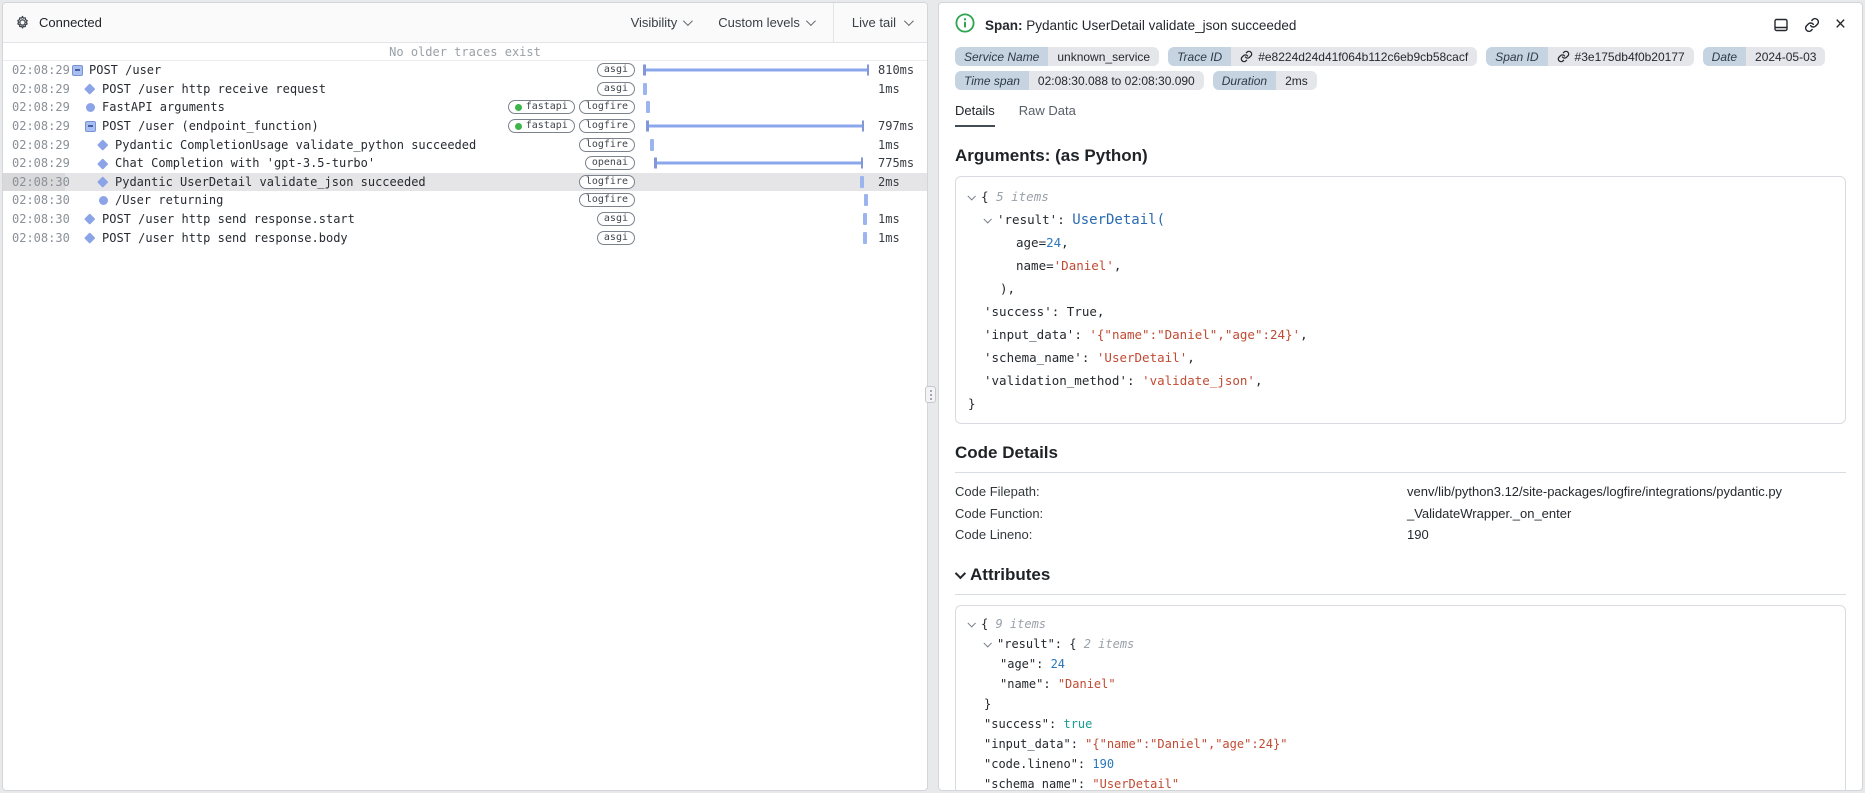  What do you see at coordinates (1400, 472) in the screenshot?
I see `divider` at bounding box center [1400, 472].